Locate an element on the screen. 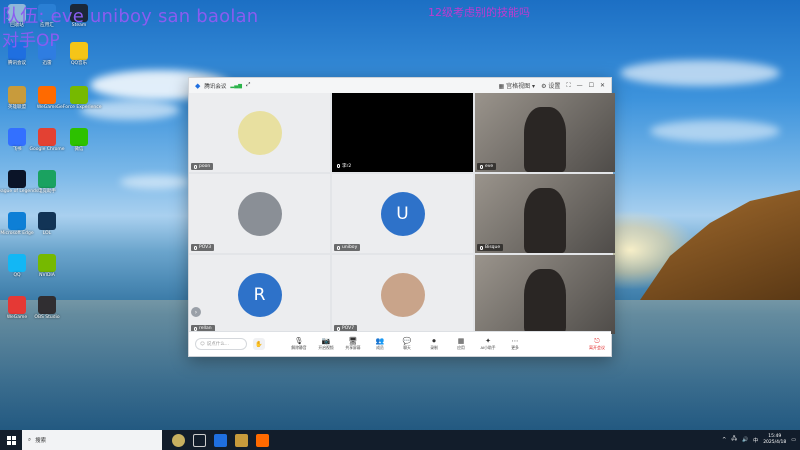 The height and width of the screenshot is (450, 800). edge-icon is located at coordinates (17, 221).